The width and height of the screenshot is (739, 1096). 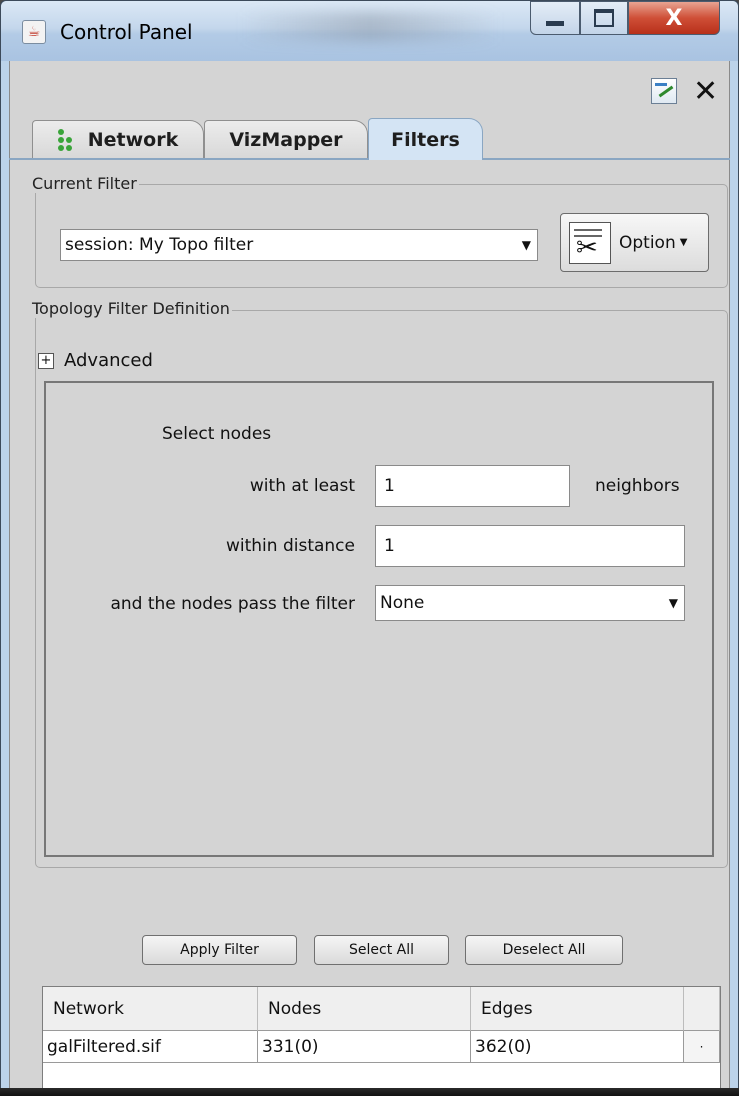 I want to click on caret-down-icon: ▼, so click(x=683, y=242).